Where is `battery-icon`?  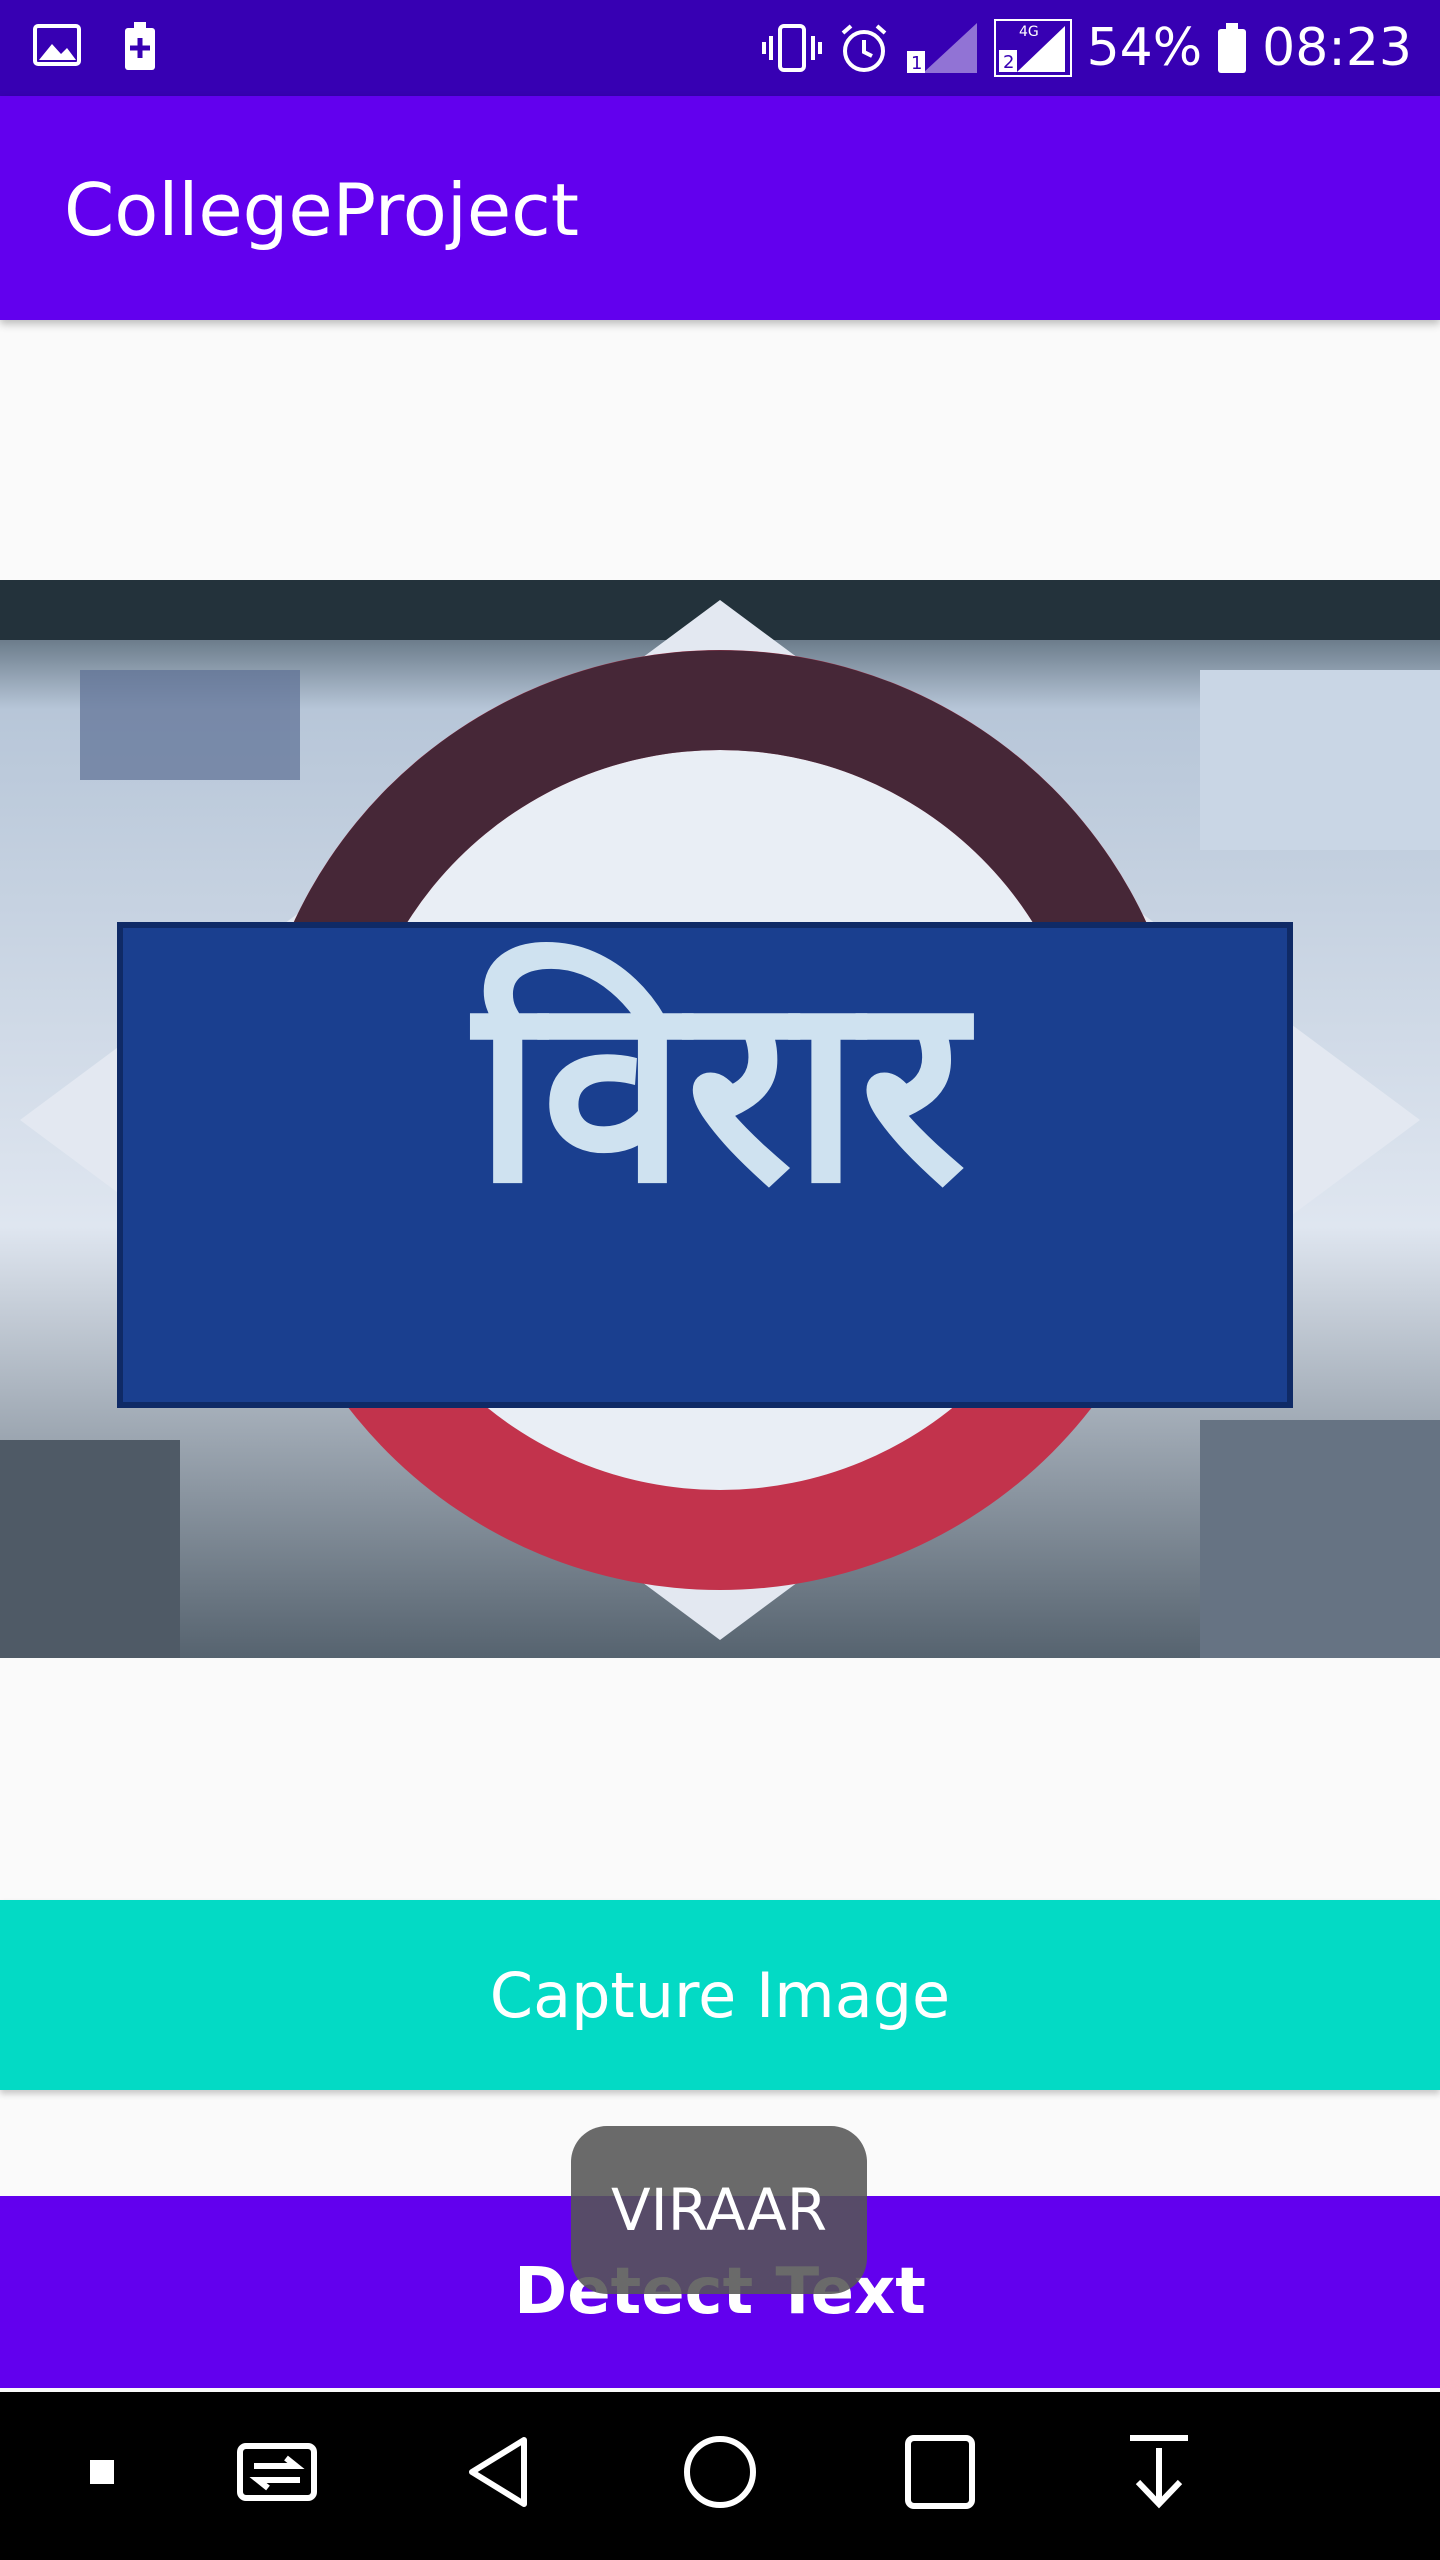 battery-icon is located at coordinates (1232, 48).